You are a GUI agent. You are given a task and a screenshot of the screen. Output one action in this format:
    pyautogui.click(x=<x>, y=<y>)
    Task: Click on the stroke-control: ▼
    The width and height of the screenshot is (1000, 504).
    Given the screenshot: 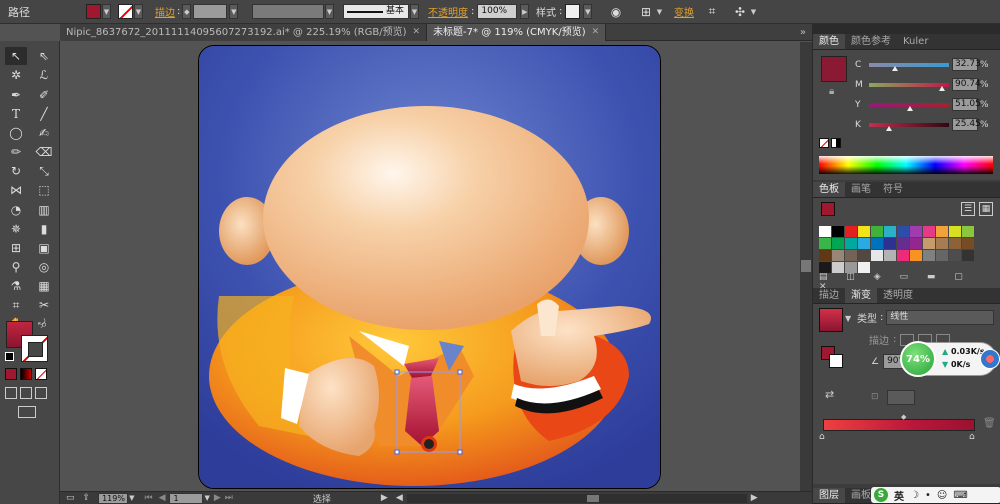 What is the action you would take?
    pyautogui.click(x=130, y=11)
    